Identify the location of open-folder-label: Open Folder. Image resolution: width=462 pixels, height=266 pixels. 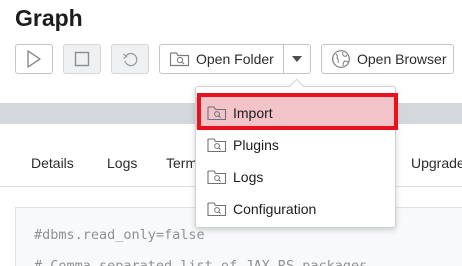
(235, 59).